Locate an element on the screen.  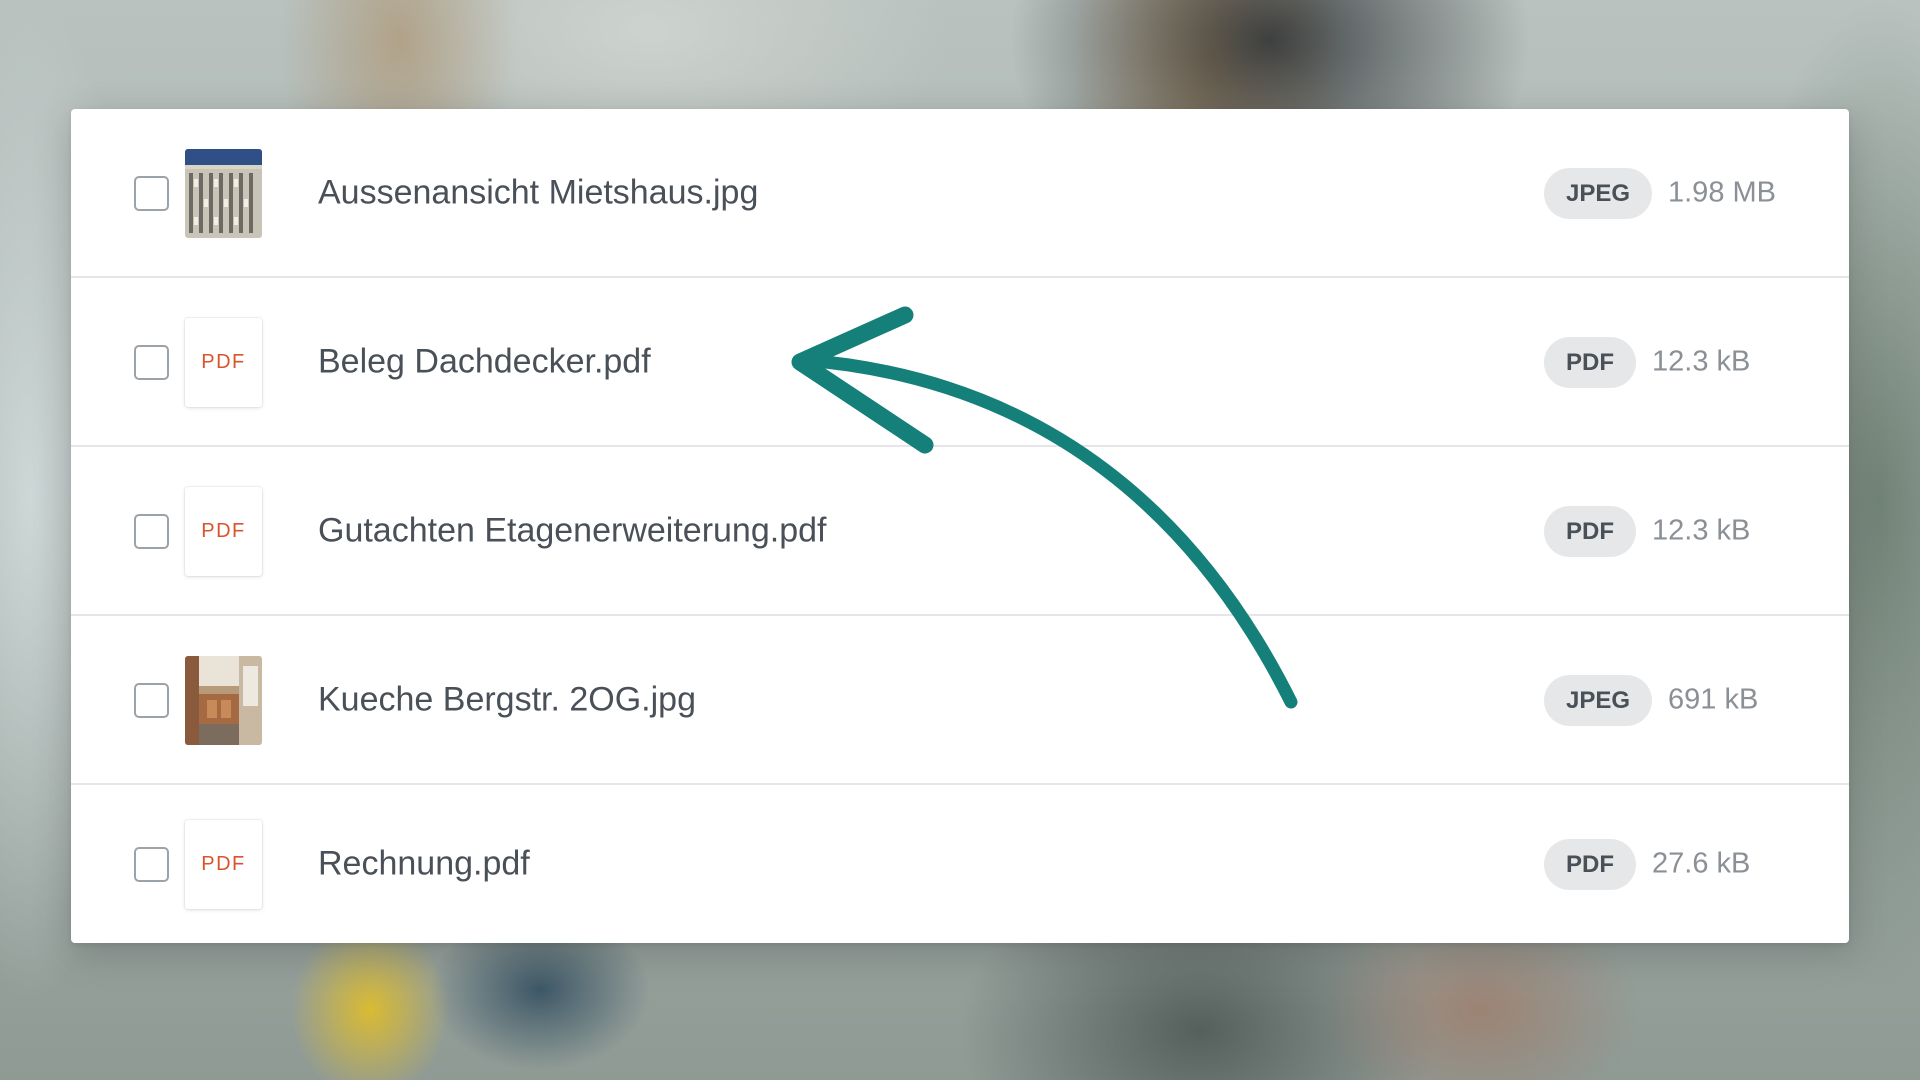
building-facade-photo is located at coordinates (223, 193).